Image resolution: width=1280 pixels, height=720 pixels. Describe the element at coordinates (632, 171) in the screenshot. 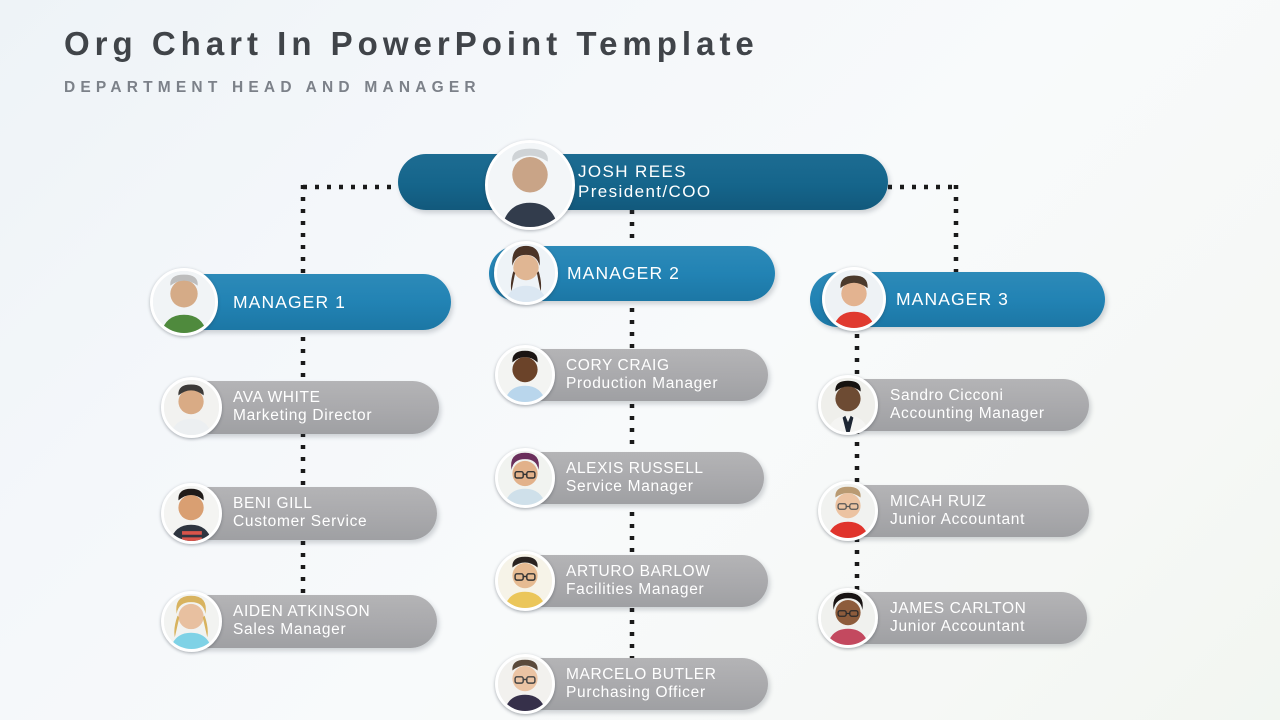

I see `node-name: JOSH REES` at that location.